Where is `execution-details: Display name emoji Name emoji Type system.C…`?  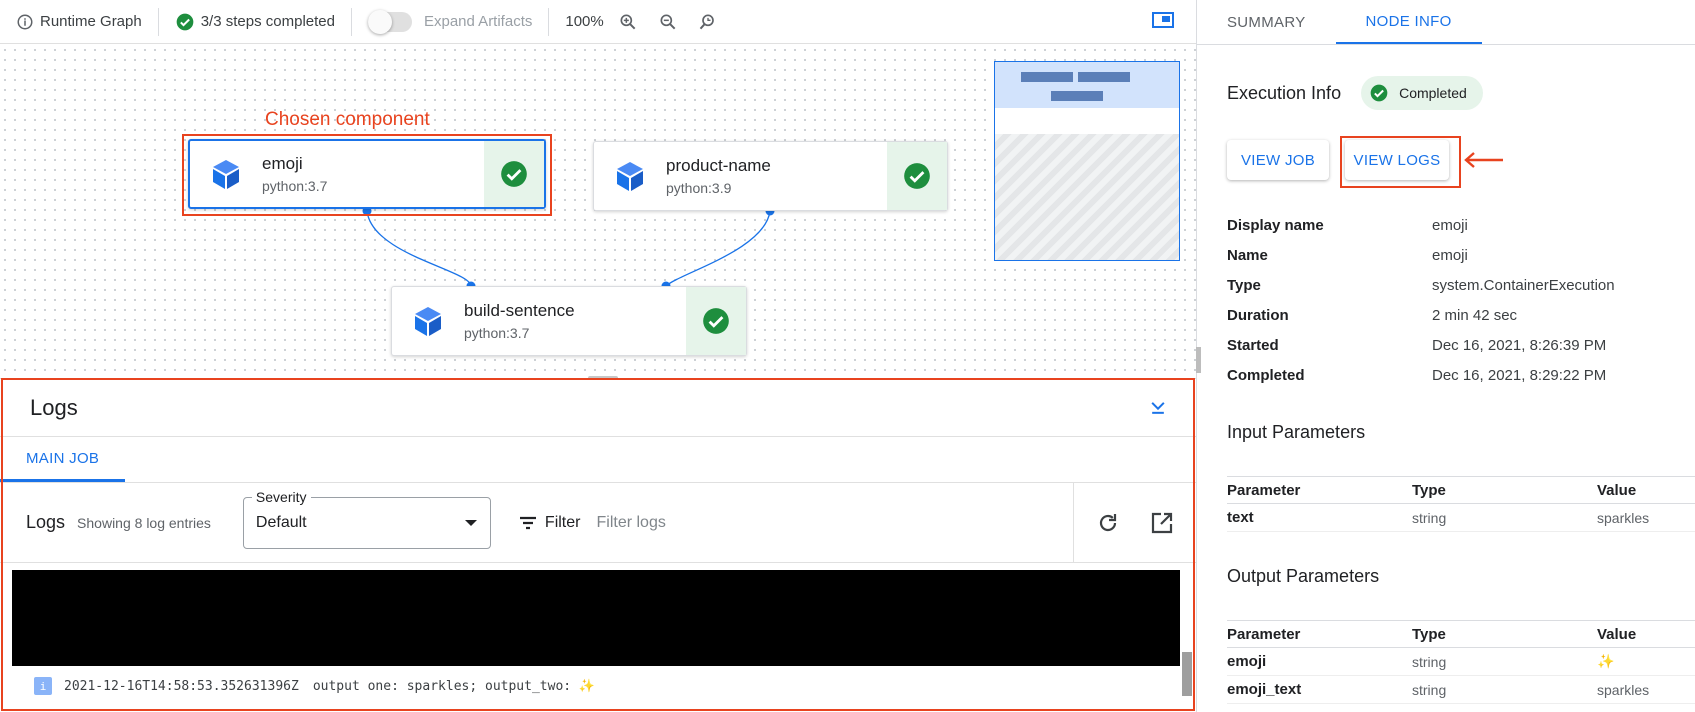
execution-details: Display name emoji Name emoji Type system.C… is located at coordinates (1461, 300).